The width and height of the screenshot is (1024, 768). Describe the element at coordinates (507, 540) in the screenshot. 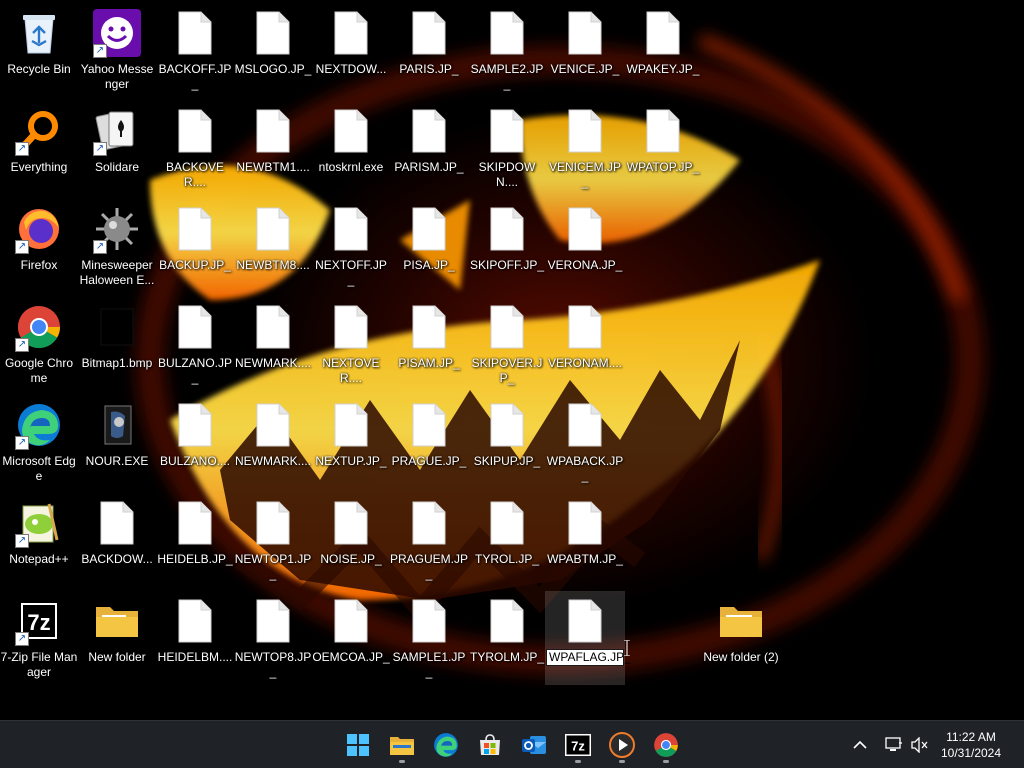

I see `desktop-icon-file: TYROL.JP_` at that location.